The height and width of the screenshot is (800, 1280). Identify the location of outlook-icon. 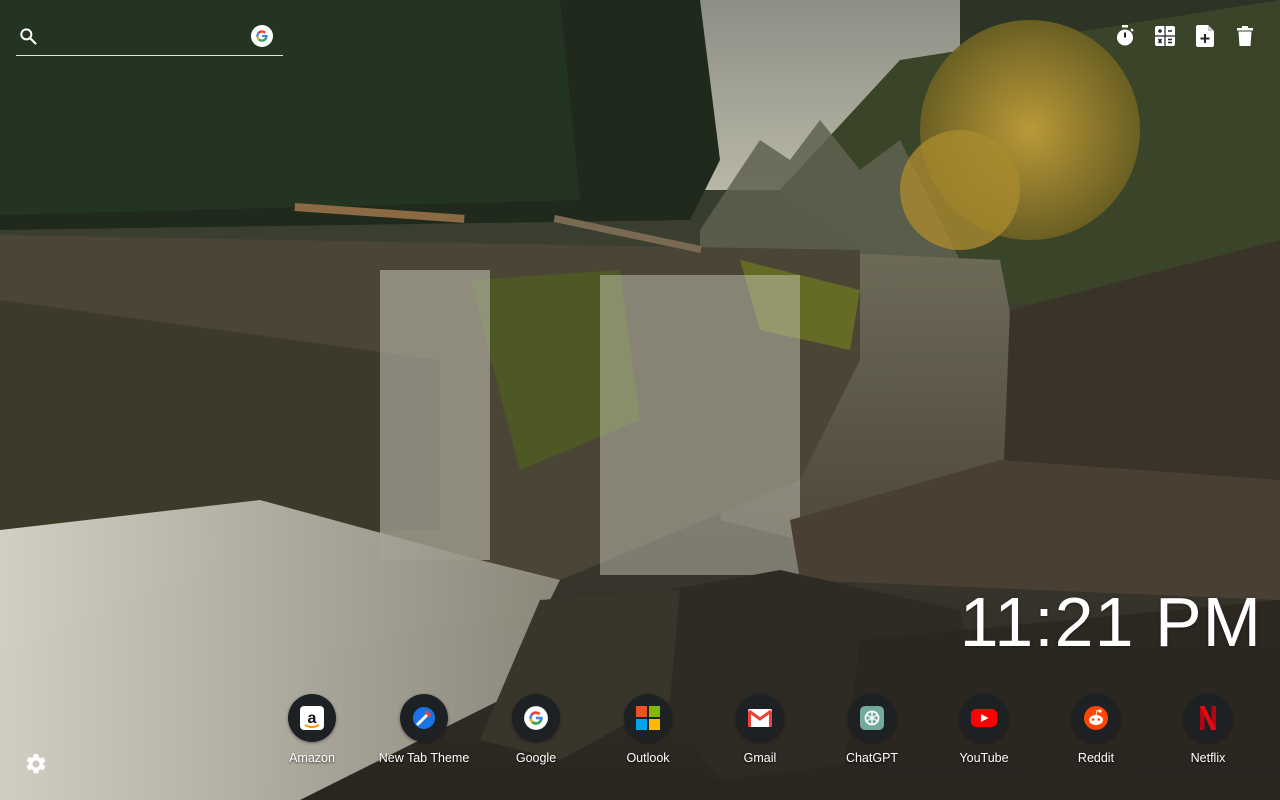
(648, 718).